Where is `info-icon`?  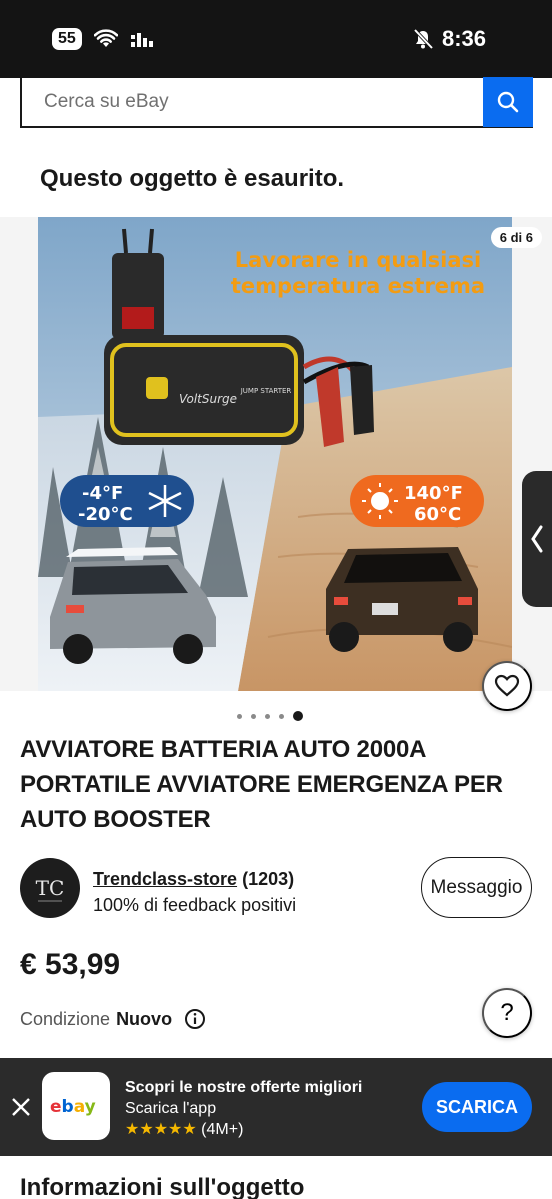 info-icon is located at coordinates (195, 1019).